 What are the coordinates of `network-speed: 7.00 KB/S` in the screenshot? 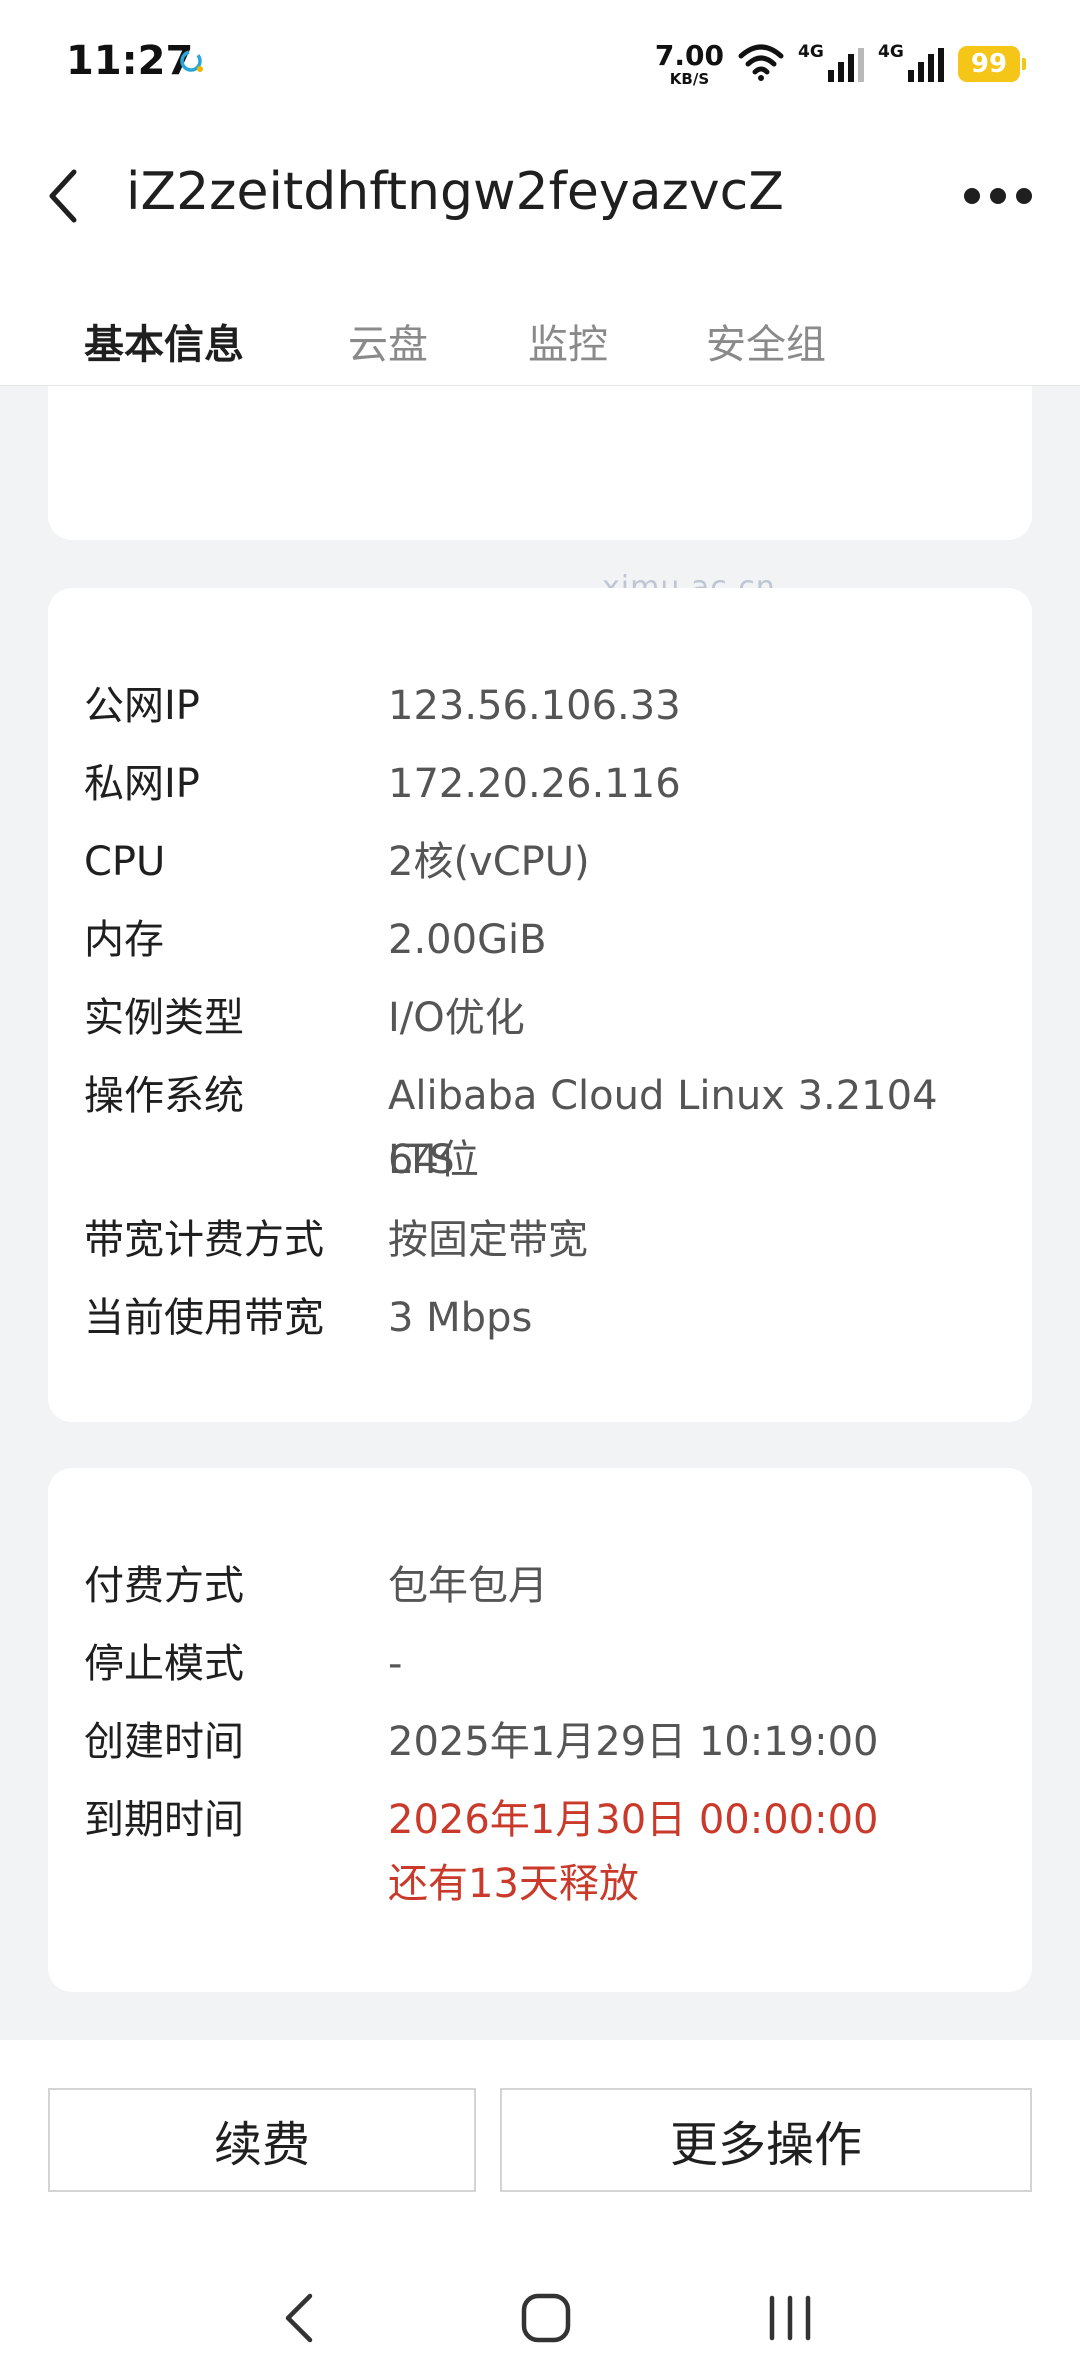 It's located at (689, 63).